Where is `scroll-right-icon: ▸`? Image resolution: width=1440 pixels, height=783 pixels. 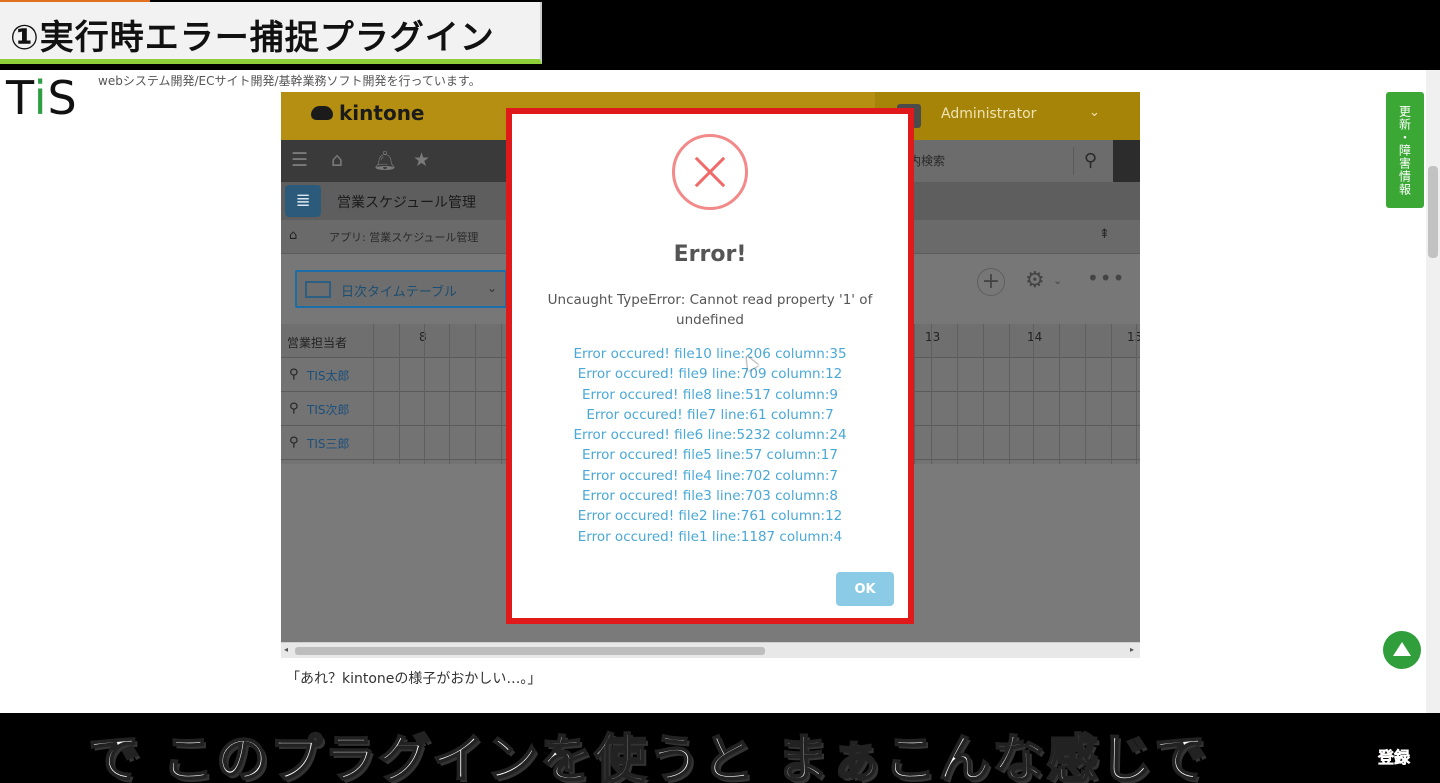
scroll-right-icon: ▸ is located at coordinates (1132, 649).